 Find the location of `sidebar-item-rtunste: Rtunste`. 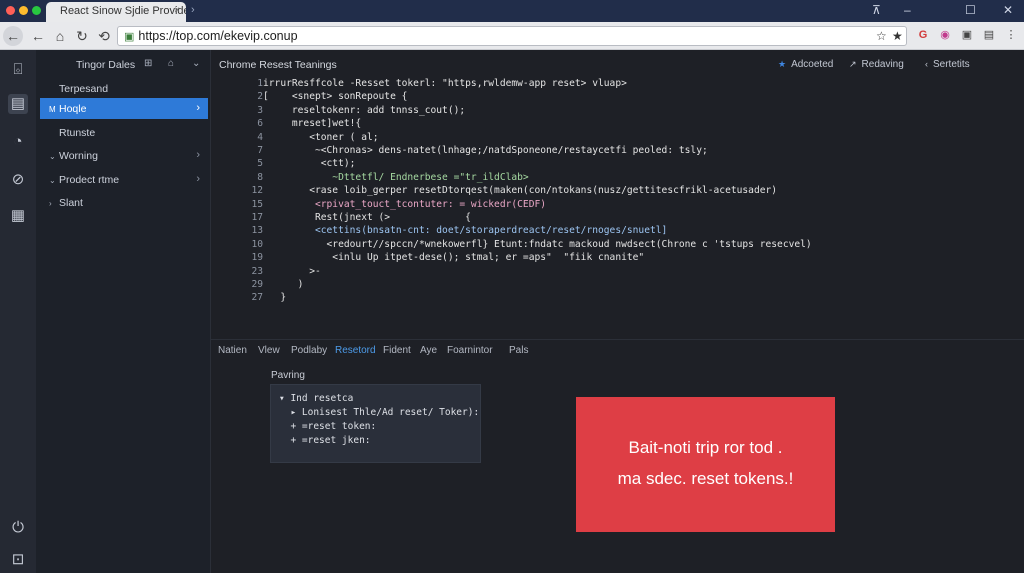

sidebar-item-rtunste: Rtunste is located at coordinates (124, 132).